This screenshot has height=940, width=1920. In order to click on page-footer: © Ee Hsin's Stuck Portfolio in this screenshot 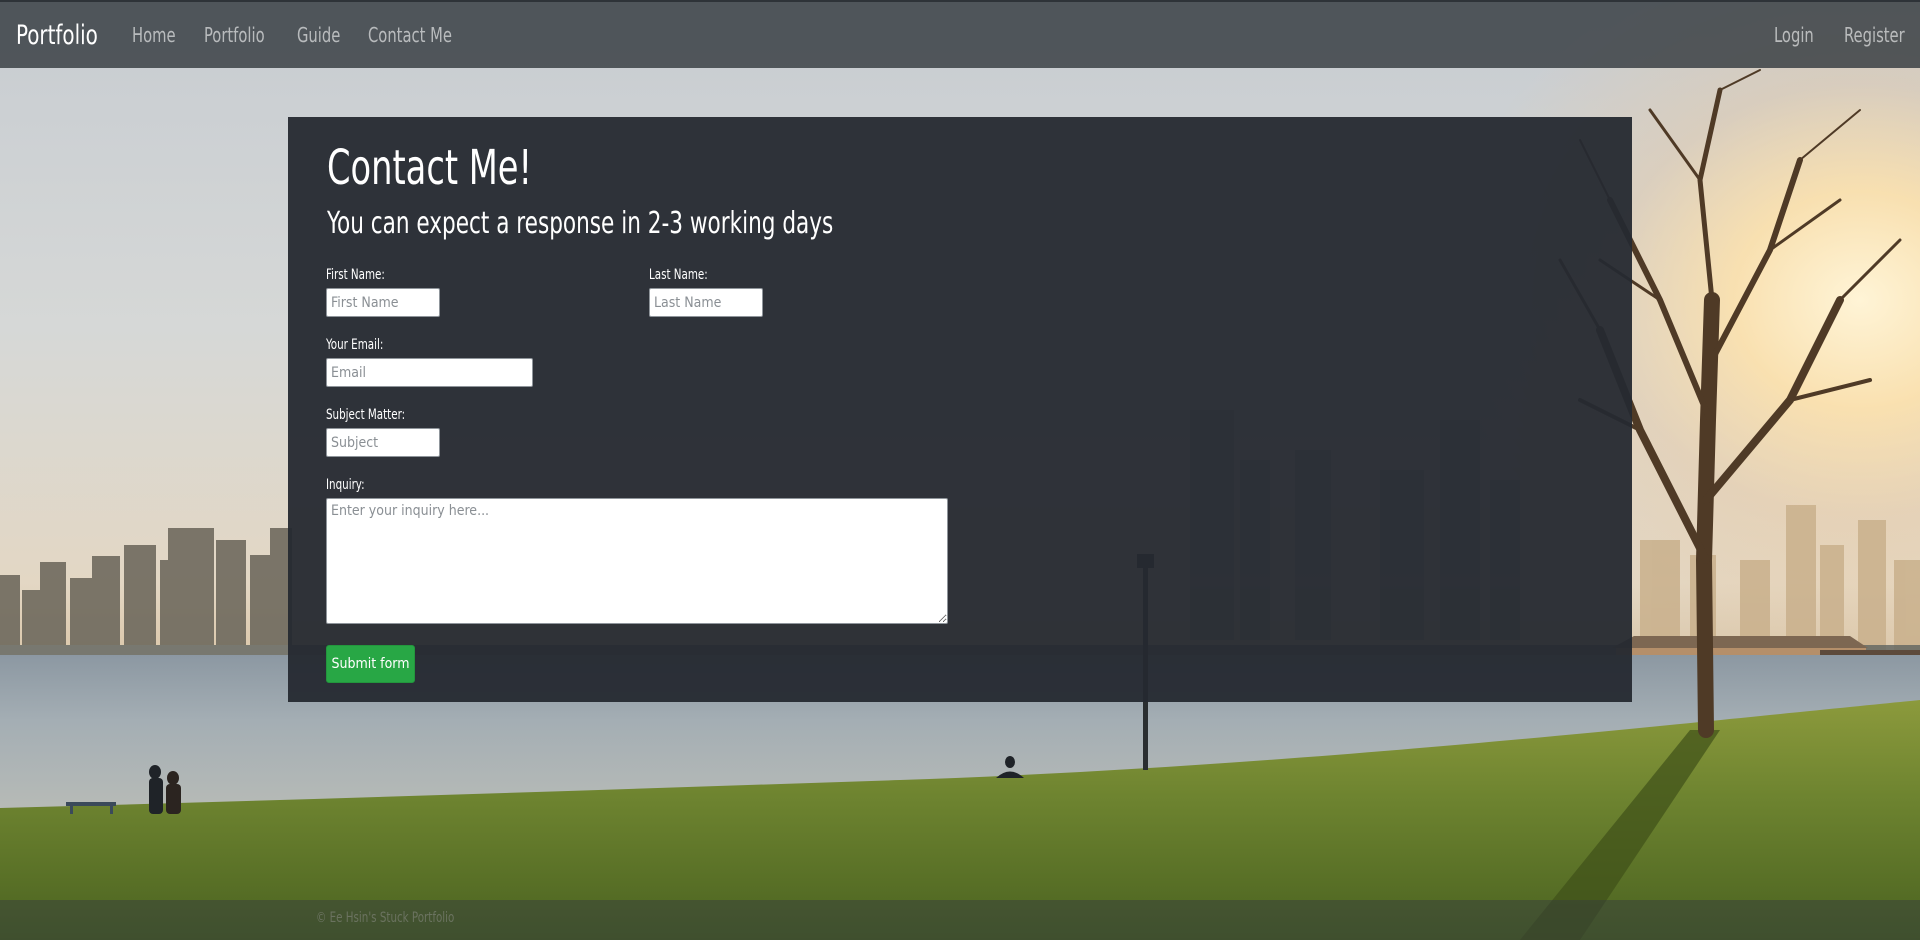, I will do `click(960, 920)`.